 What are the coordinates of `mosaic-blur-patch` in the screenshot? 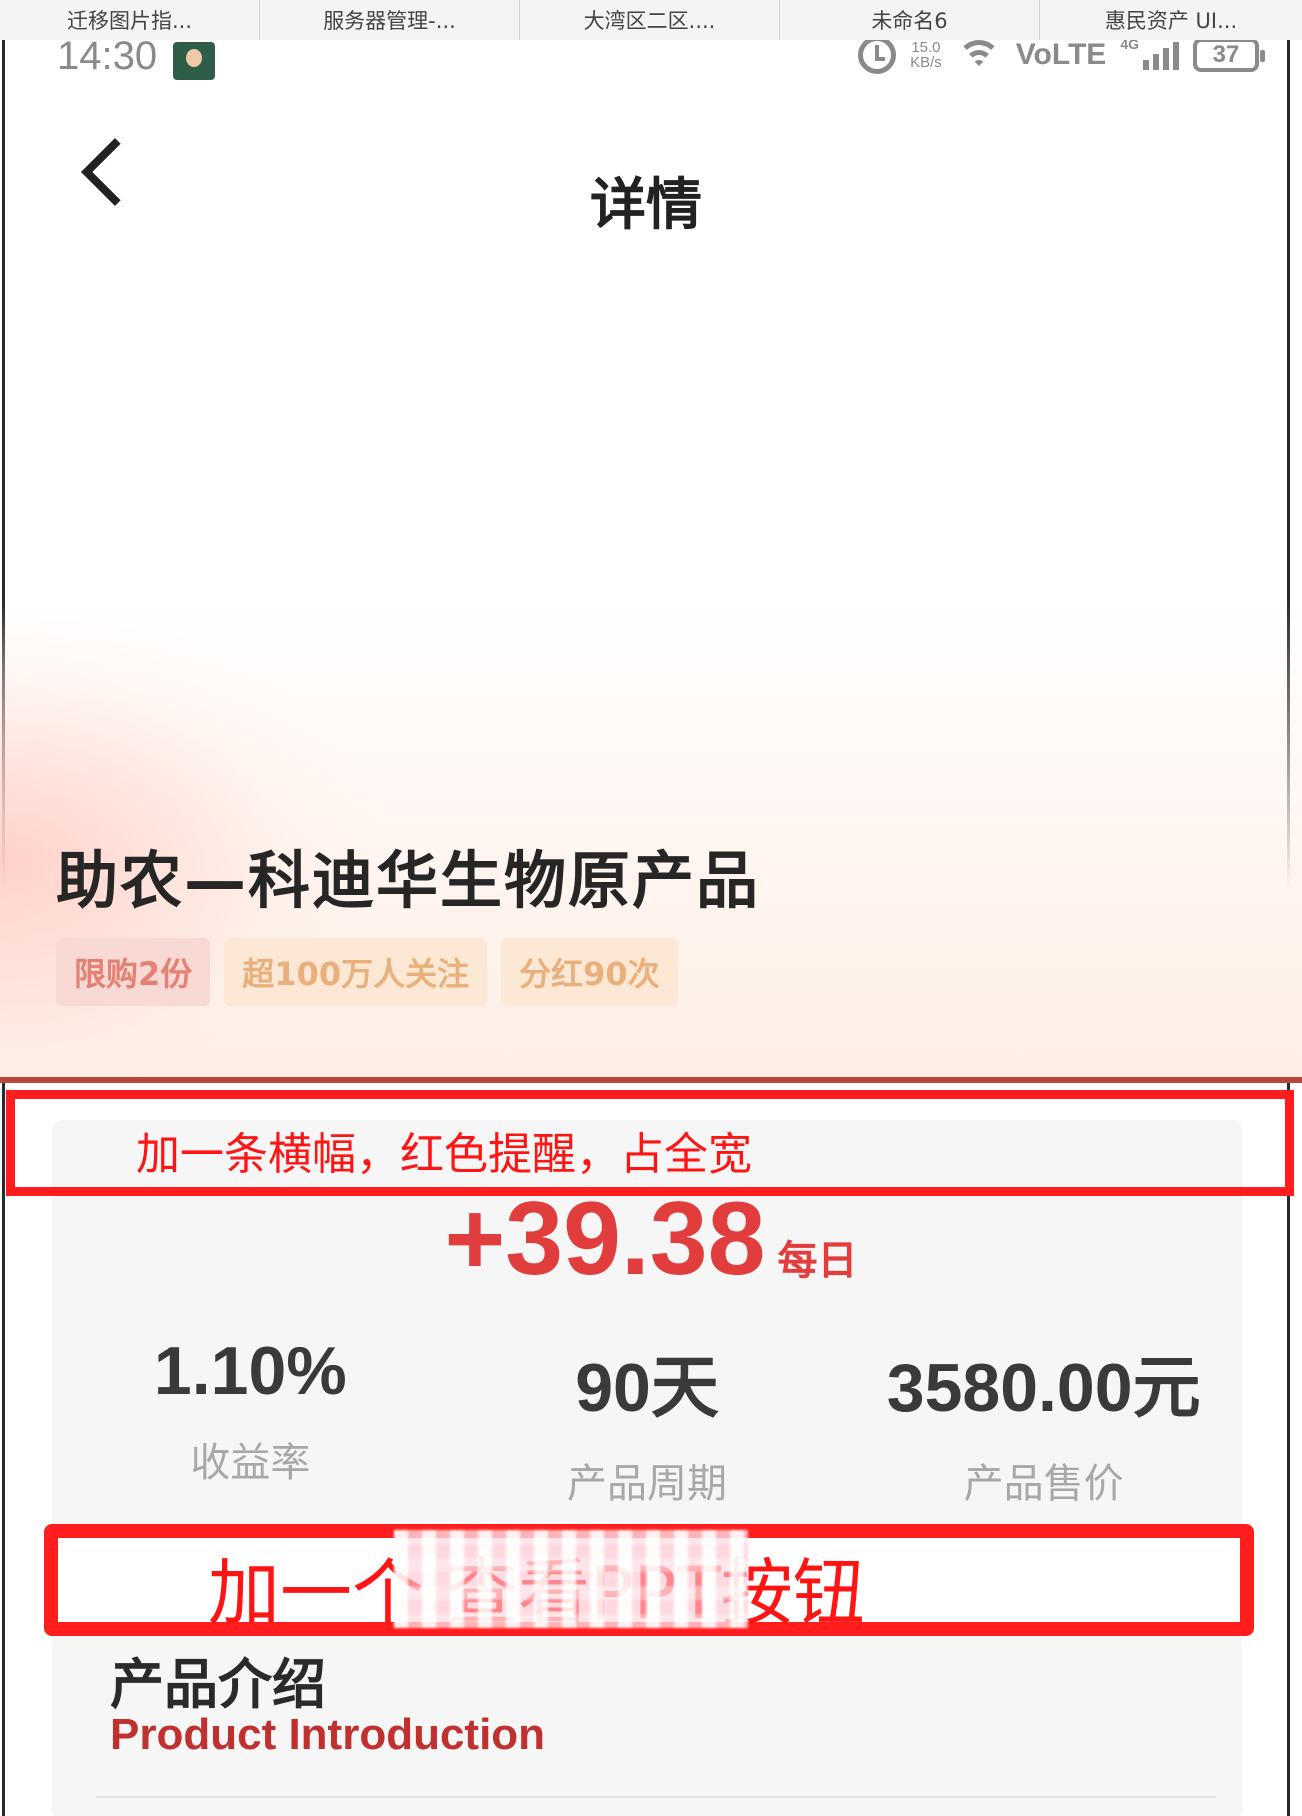 It's located at (571, 1579).